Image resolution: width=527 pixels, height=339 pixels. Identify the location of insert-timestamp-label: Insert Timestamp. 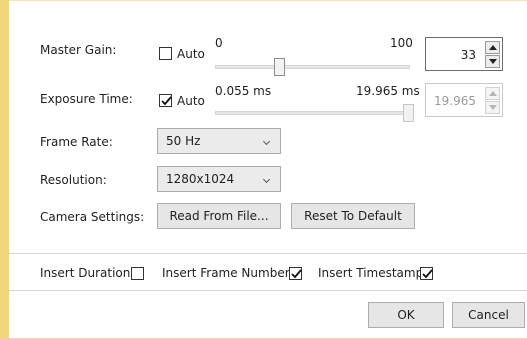
(371, 273).